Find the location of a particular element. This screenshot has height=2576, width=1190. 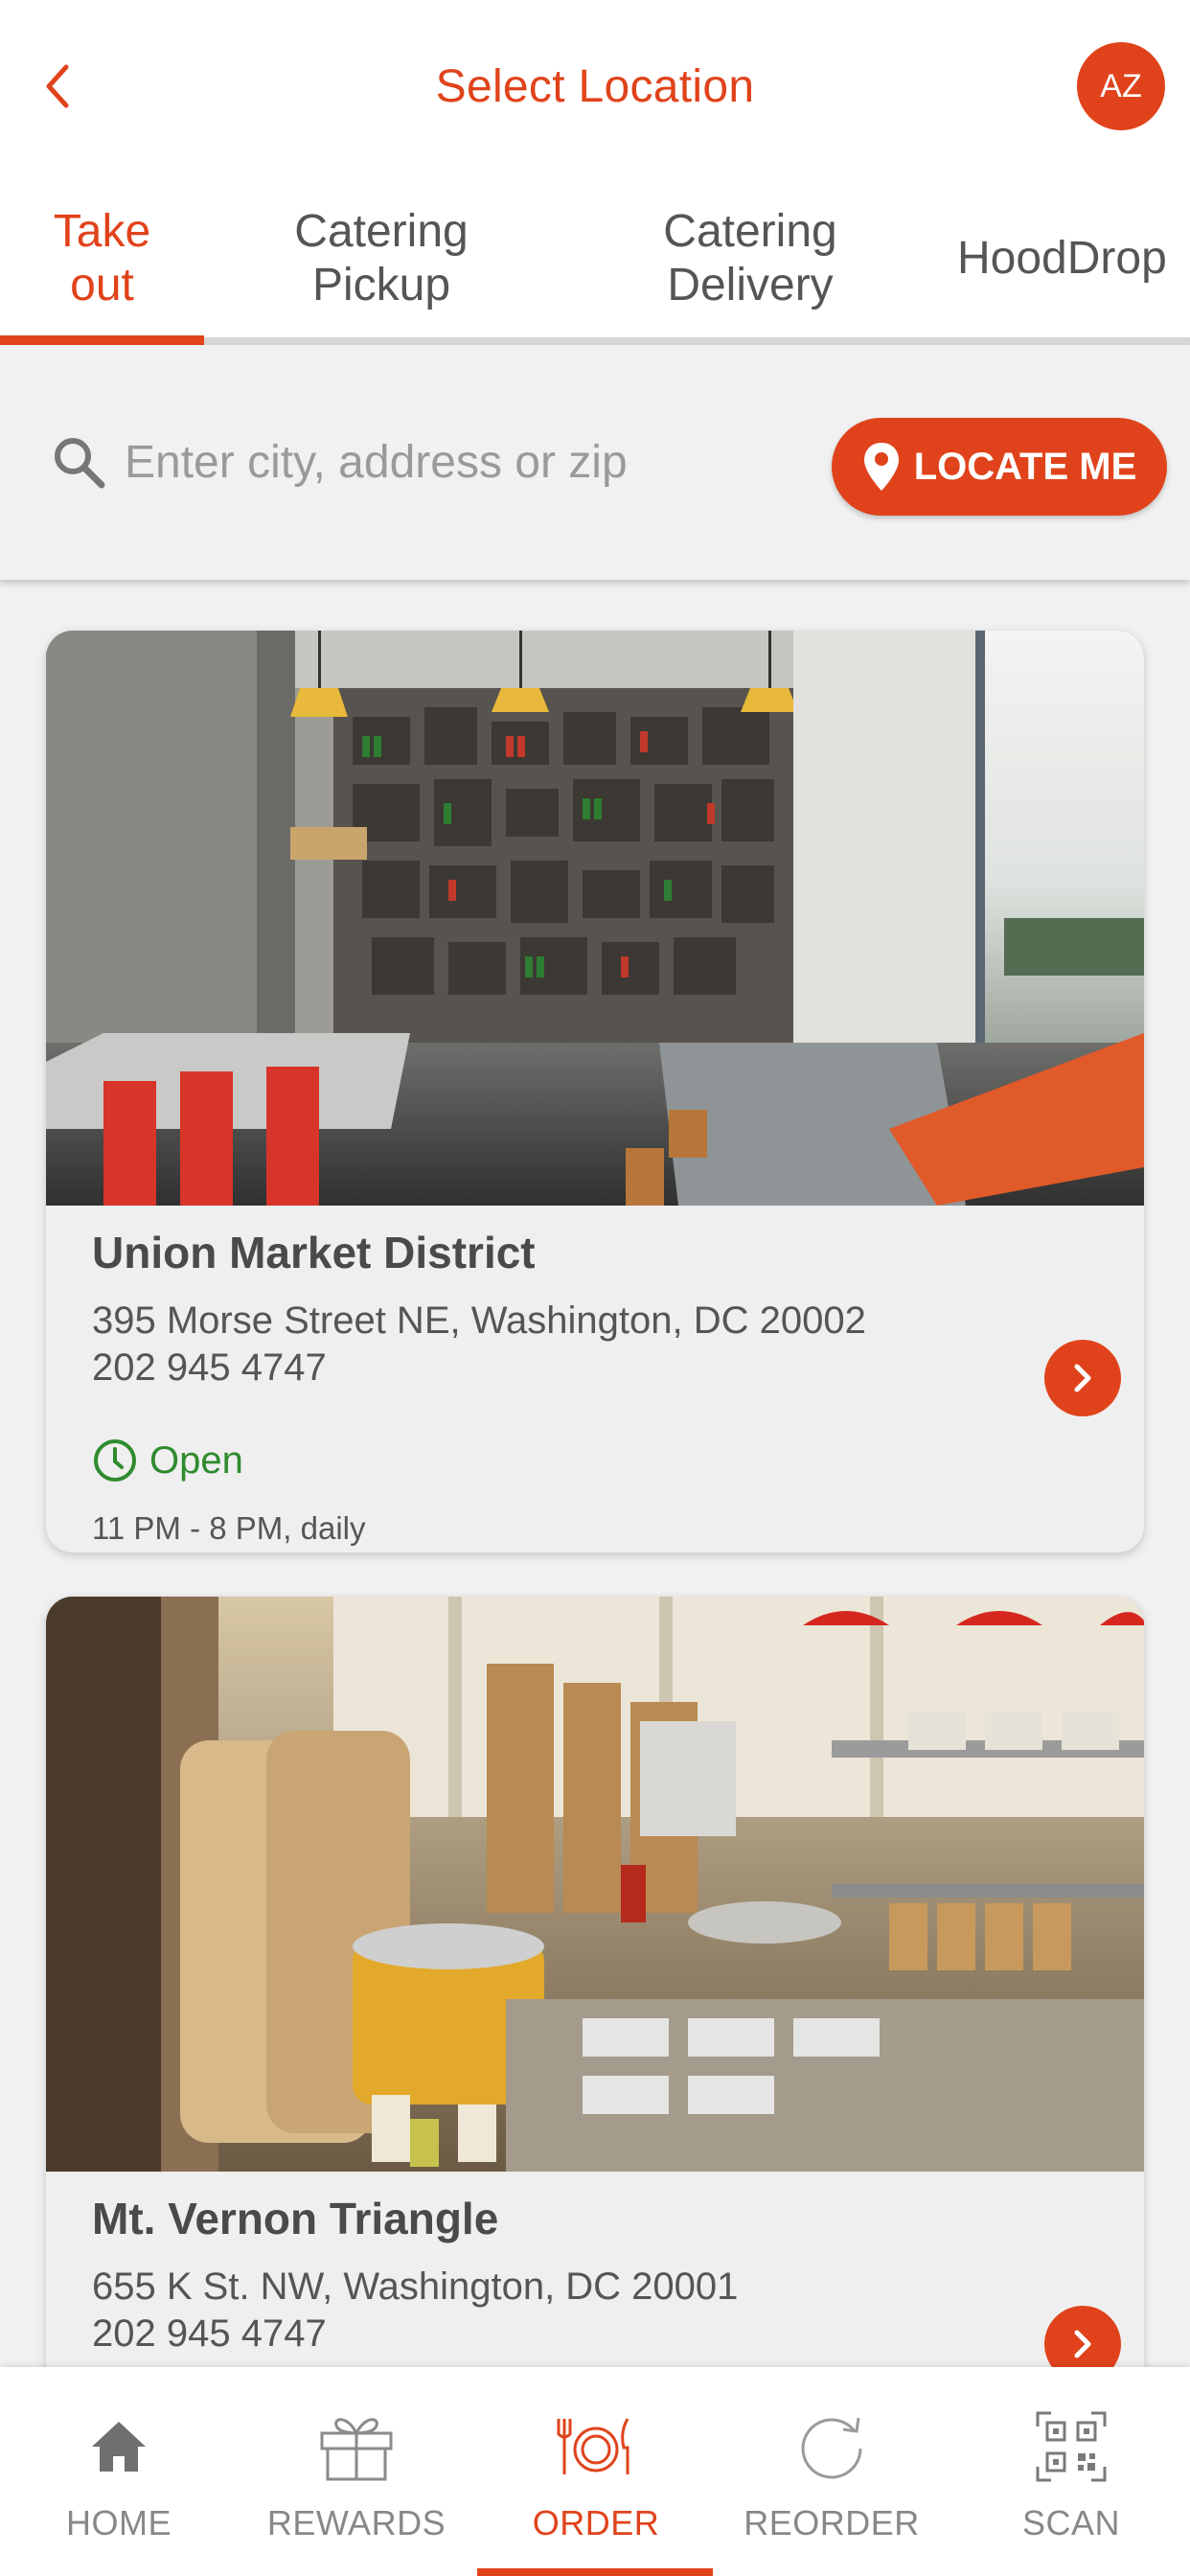

nav-label: REORDER is located at coordinates (832, 2522).